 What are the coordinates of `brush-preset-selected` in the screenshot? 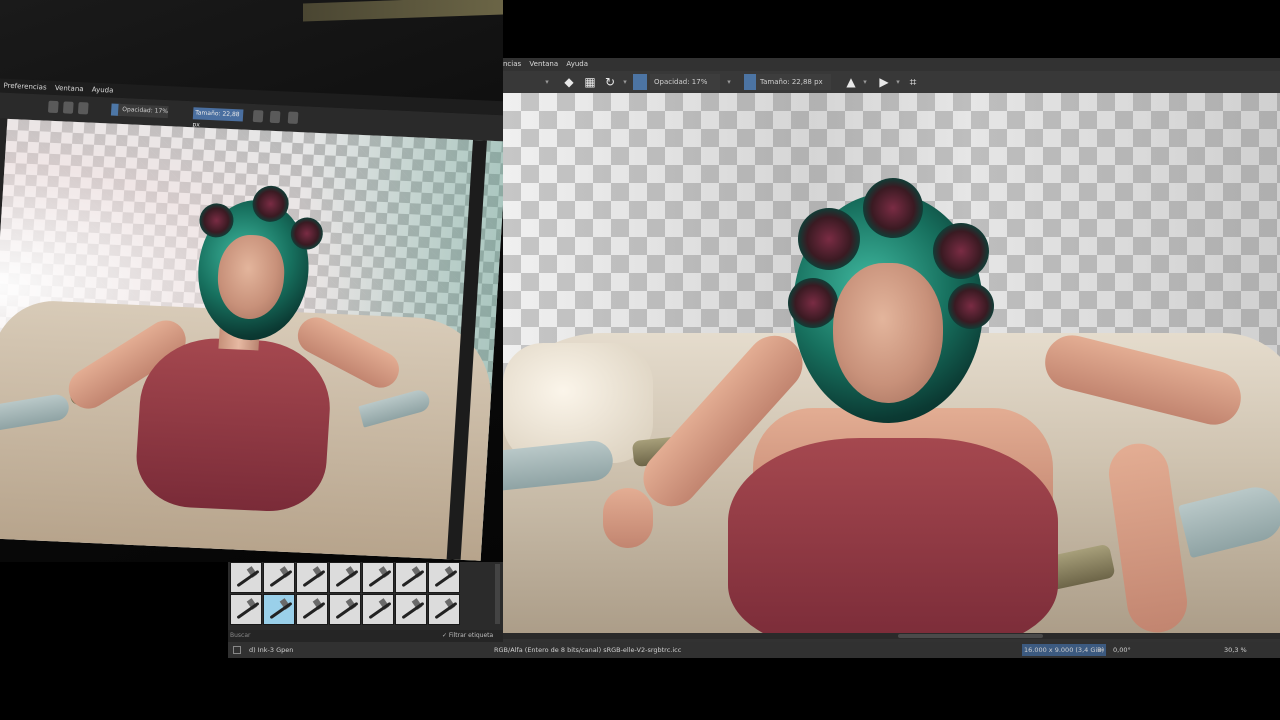 It's located at (279, 609).